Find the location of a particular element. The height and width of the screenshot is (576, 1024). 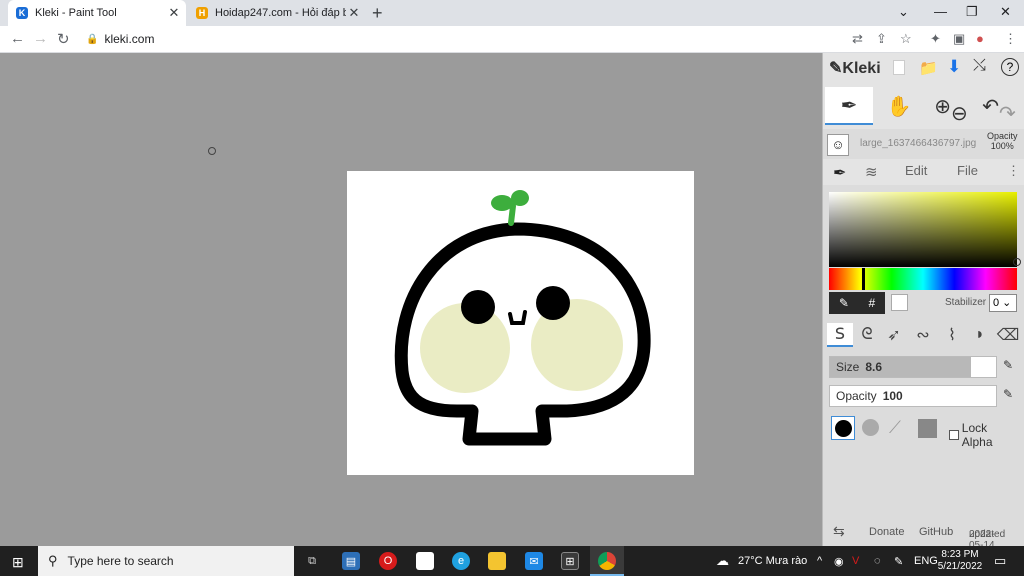

tab-file: File is located at coordinates (967, 170).